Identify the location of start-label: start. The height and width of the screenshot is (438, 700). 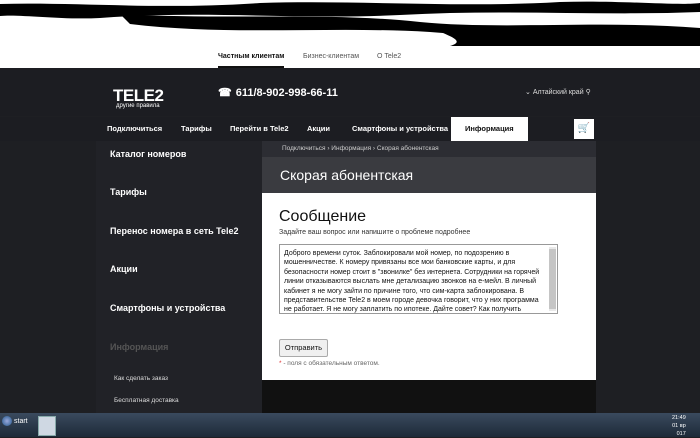
(21, 421).